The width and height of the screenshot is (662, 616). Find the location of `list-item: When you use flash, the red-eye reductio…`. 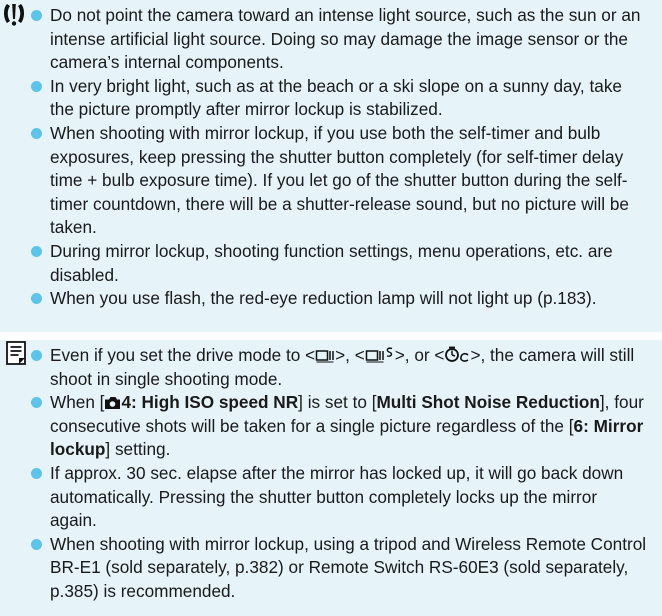

list-item: When you use flash, the red-eye reductio… is located at coordinates (339, 299).